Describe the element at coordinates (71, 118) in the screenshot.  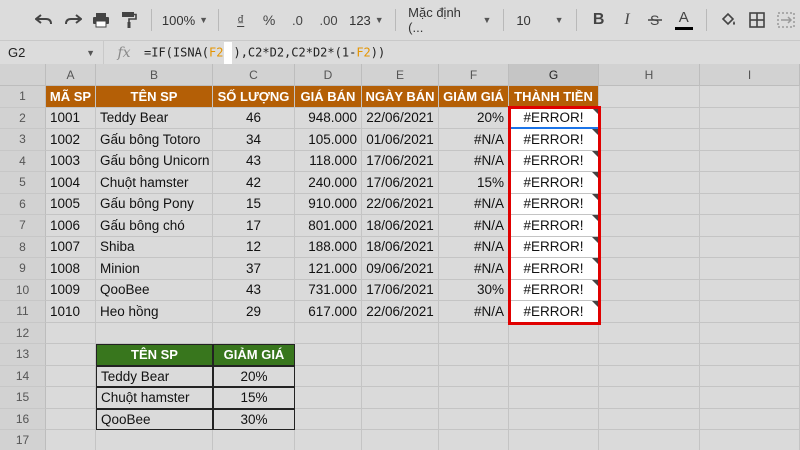
I see `table-cell: 1001` at that location.